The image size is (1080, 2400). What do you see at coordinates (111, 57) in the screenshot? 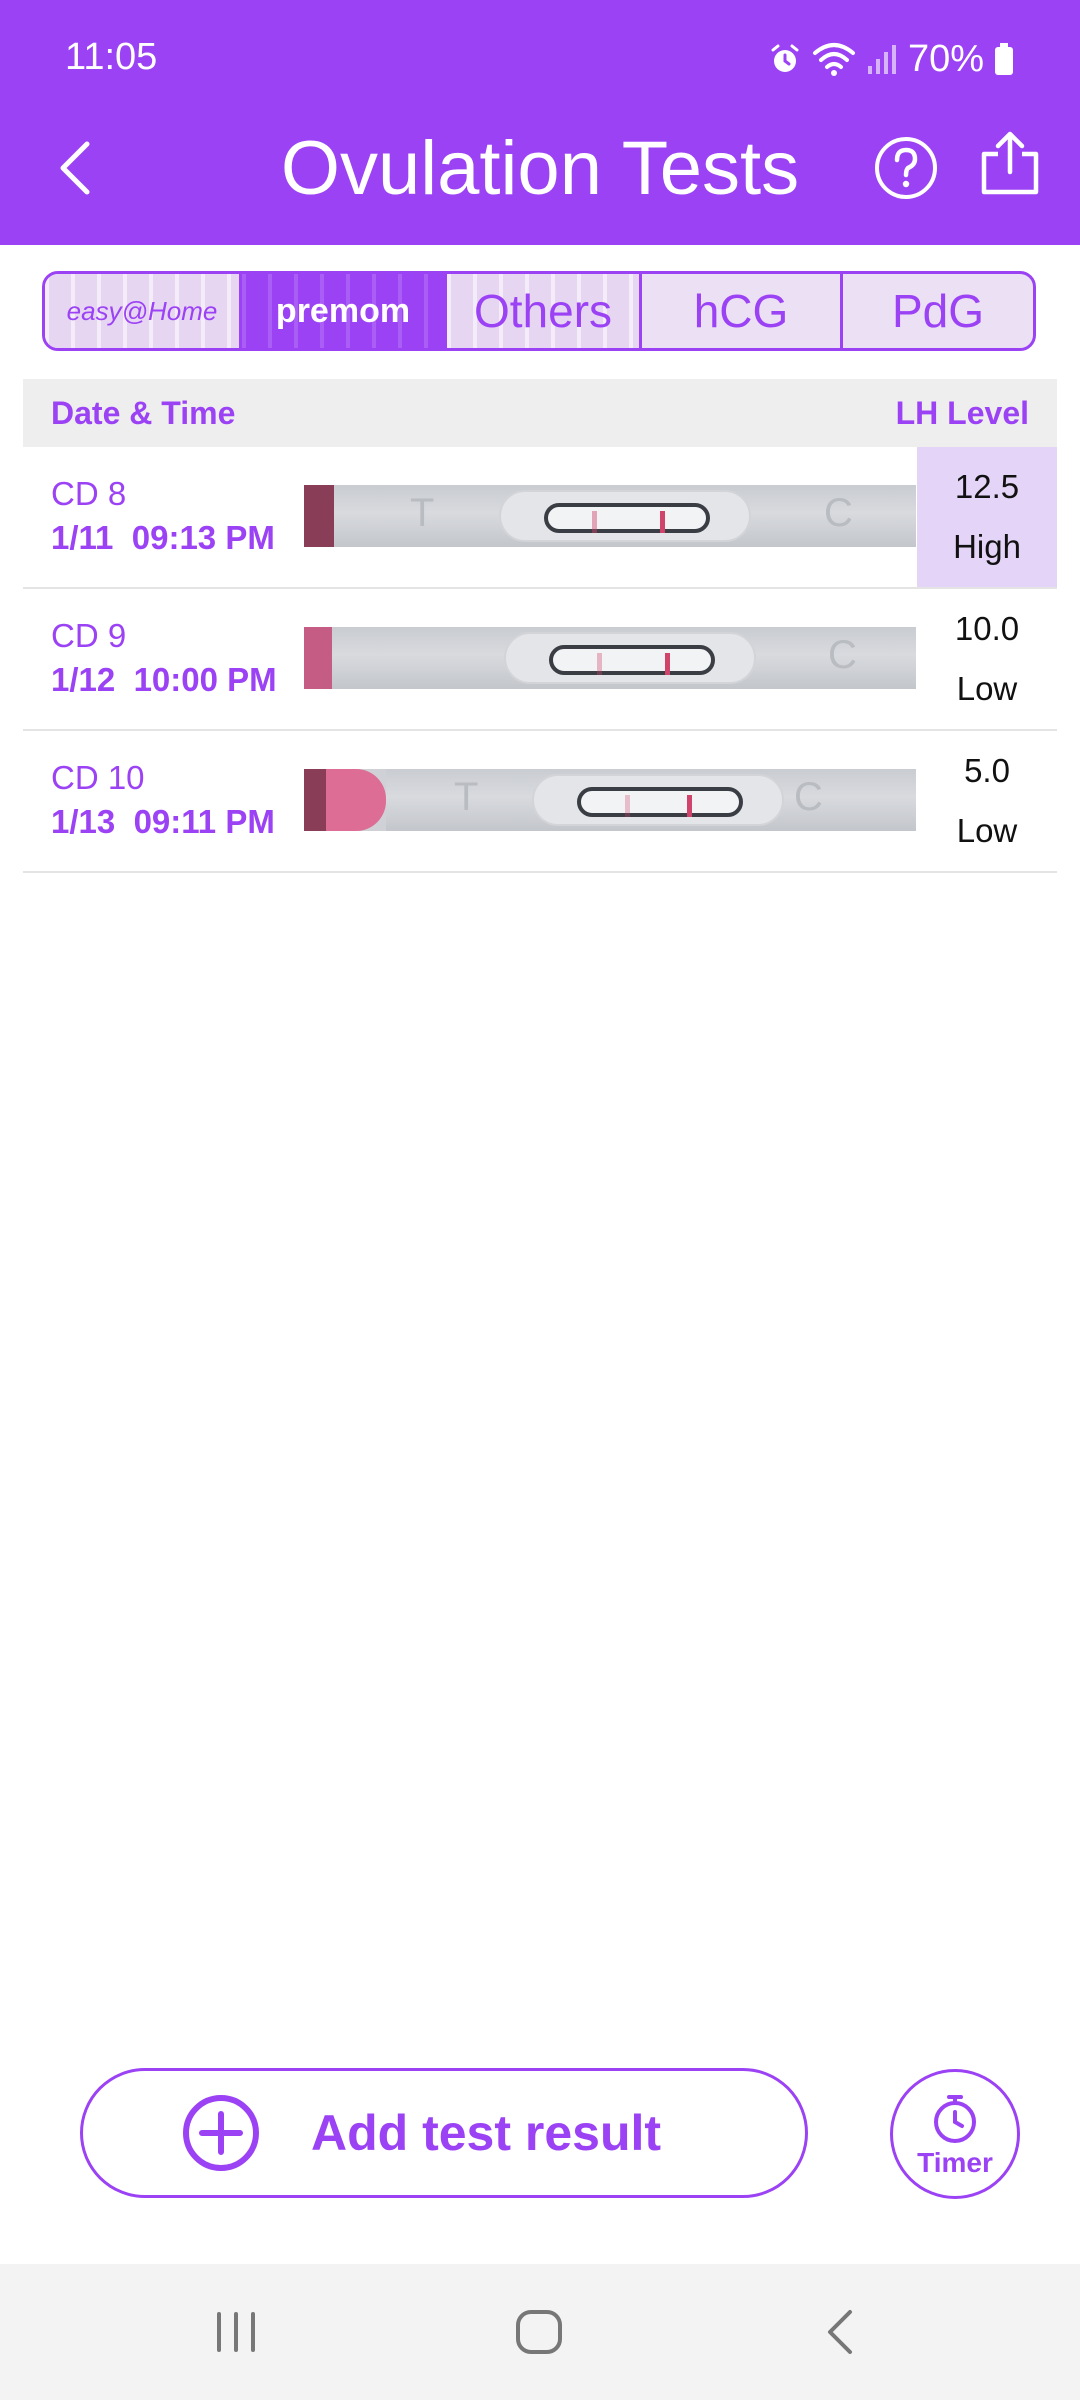
I see `status-time: 11:05` at bounding box center [111, 57].